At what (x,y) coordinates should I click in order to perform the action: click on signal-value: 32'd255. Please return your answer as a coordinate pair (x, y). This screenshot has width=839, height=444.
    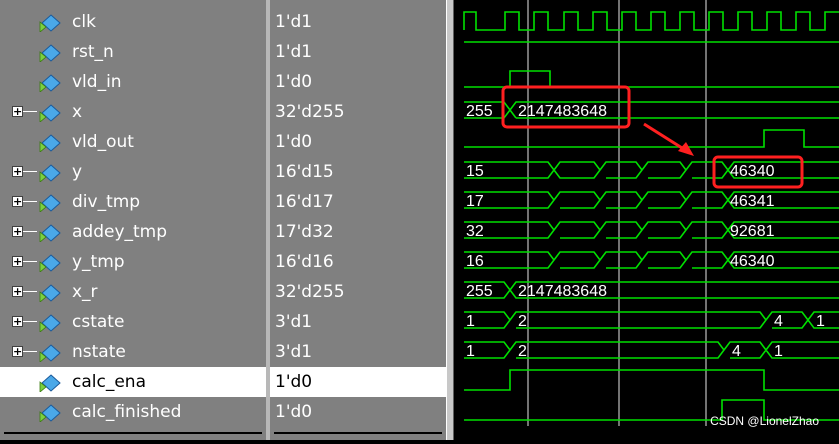
    Looking at the image, I should click on (310, 112).